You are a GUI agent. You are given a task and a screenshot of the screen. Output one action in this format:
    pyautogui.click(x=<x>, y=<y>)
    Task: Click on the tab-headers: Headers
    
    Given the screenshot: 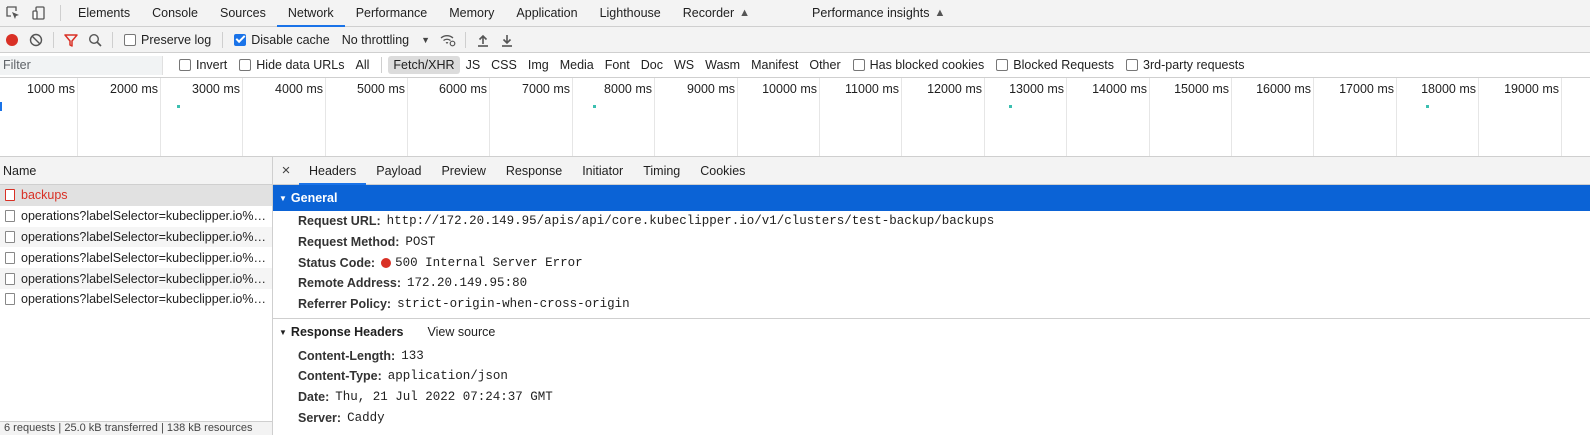 What is the action you would take?
    pyautogui.click(x=333, y=171)
    